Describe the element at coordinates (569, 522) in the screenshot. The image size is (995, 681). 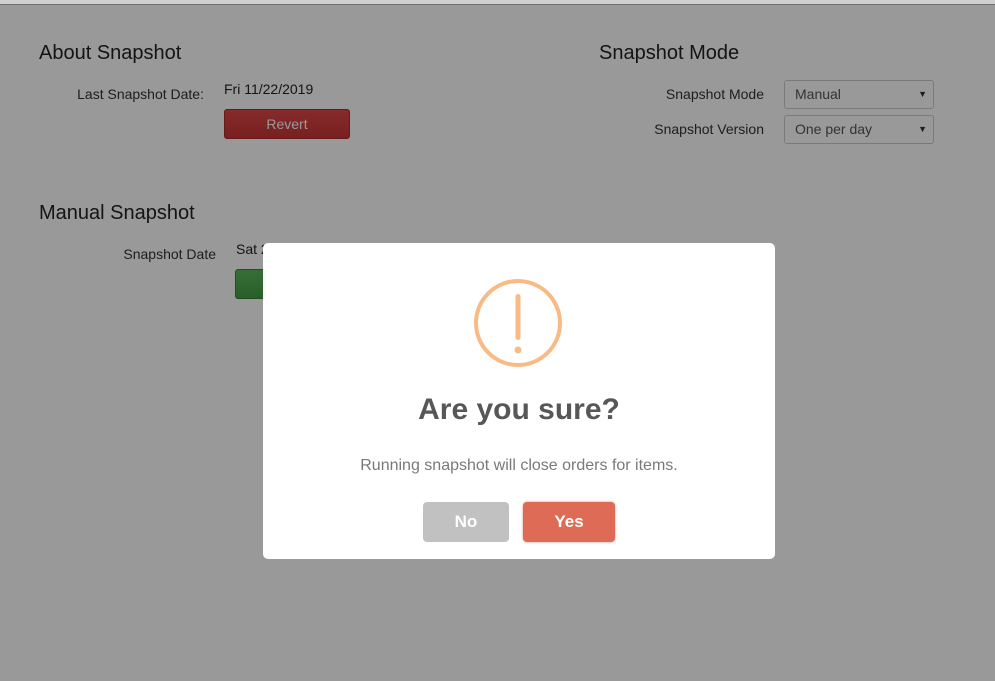
I see `yes-button: Yes` at that location.